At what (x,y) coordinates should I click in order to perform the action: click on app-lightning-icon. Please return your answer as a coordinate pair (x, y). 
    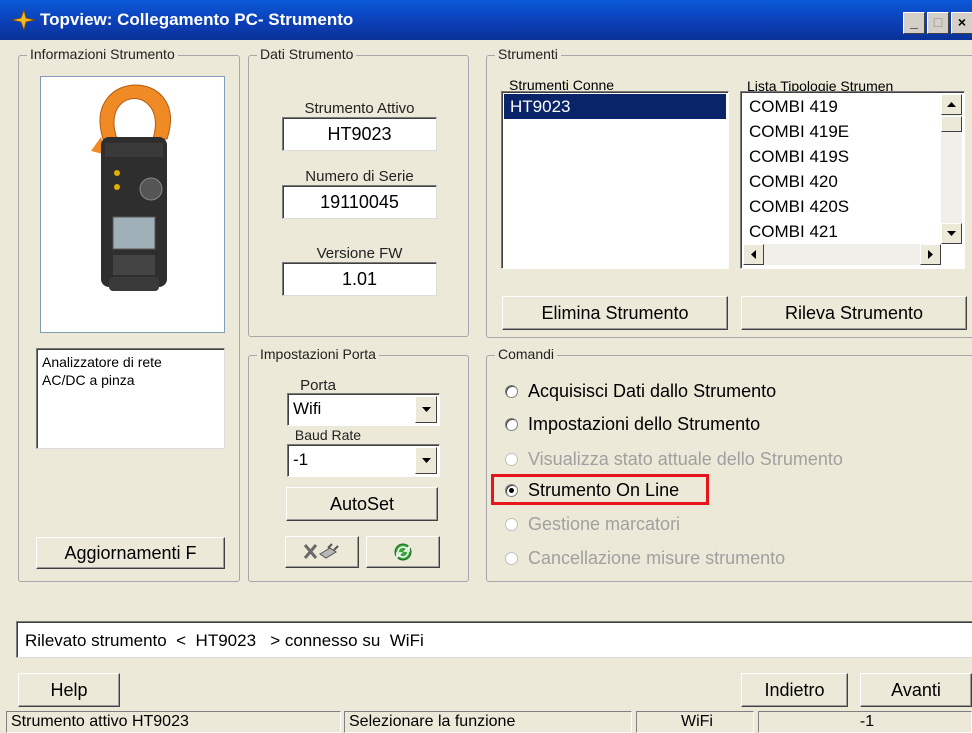
    Looking at the image, I should click on (23, 20).